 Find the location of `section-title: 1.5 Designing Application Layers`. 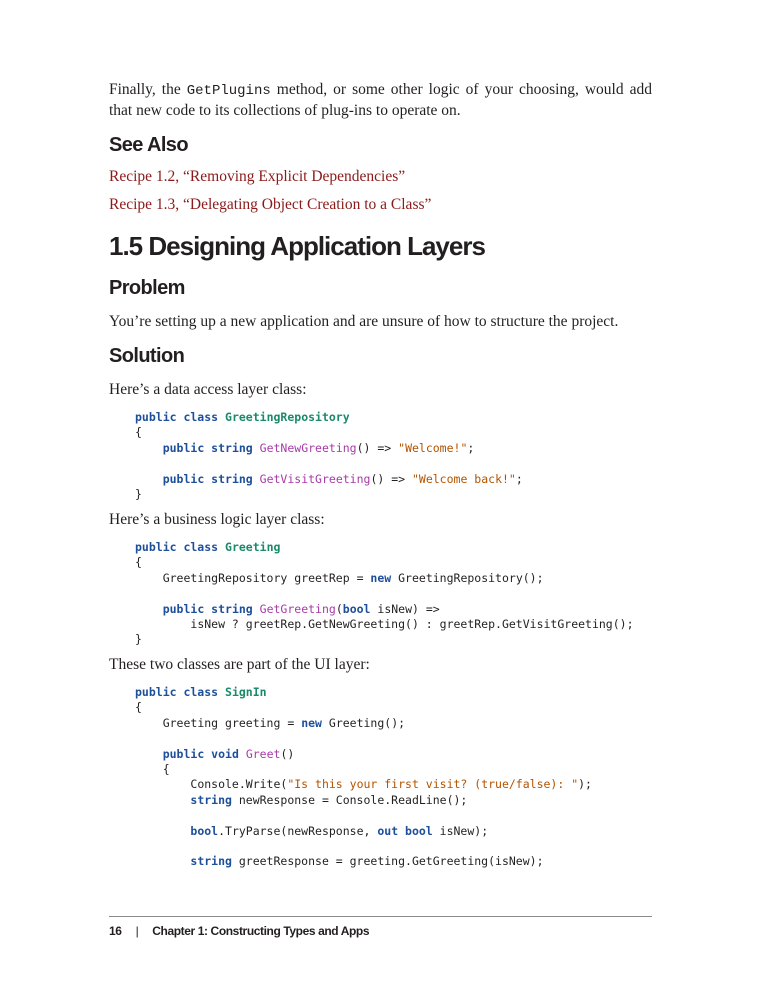

section-title: 1.5 Designing Application Layers is located at coordinates (297, 246).